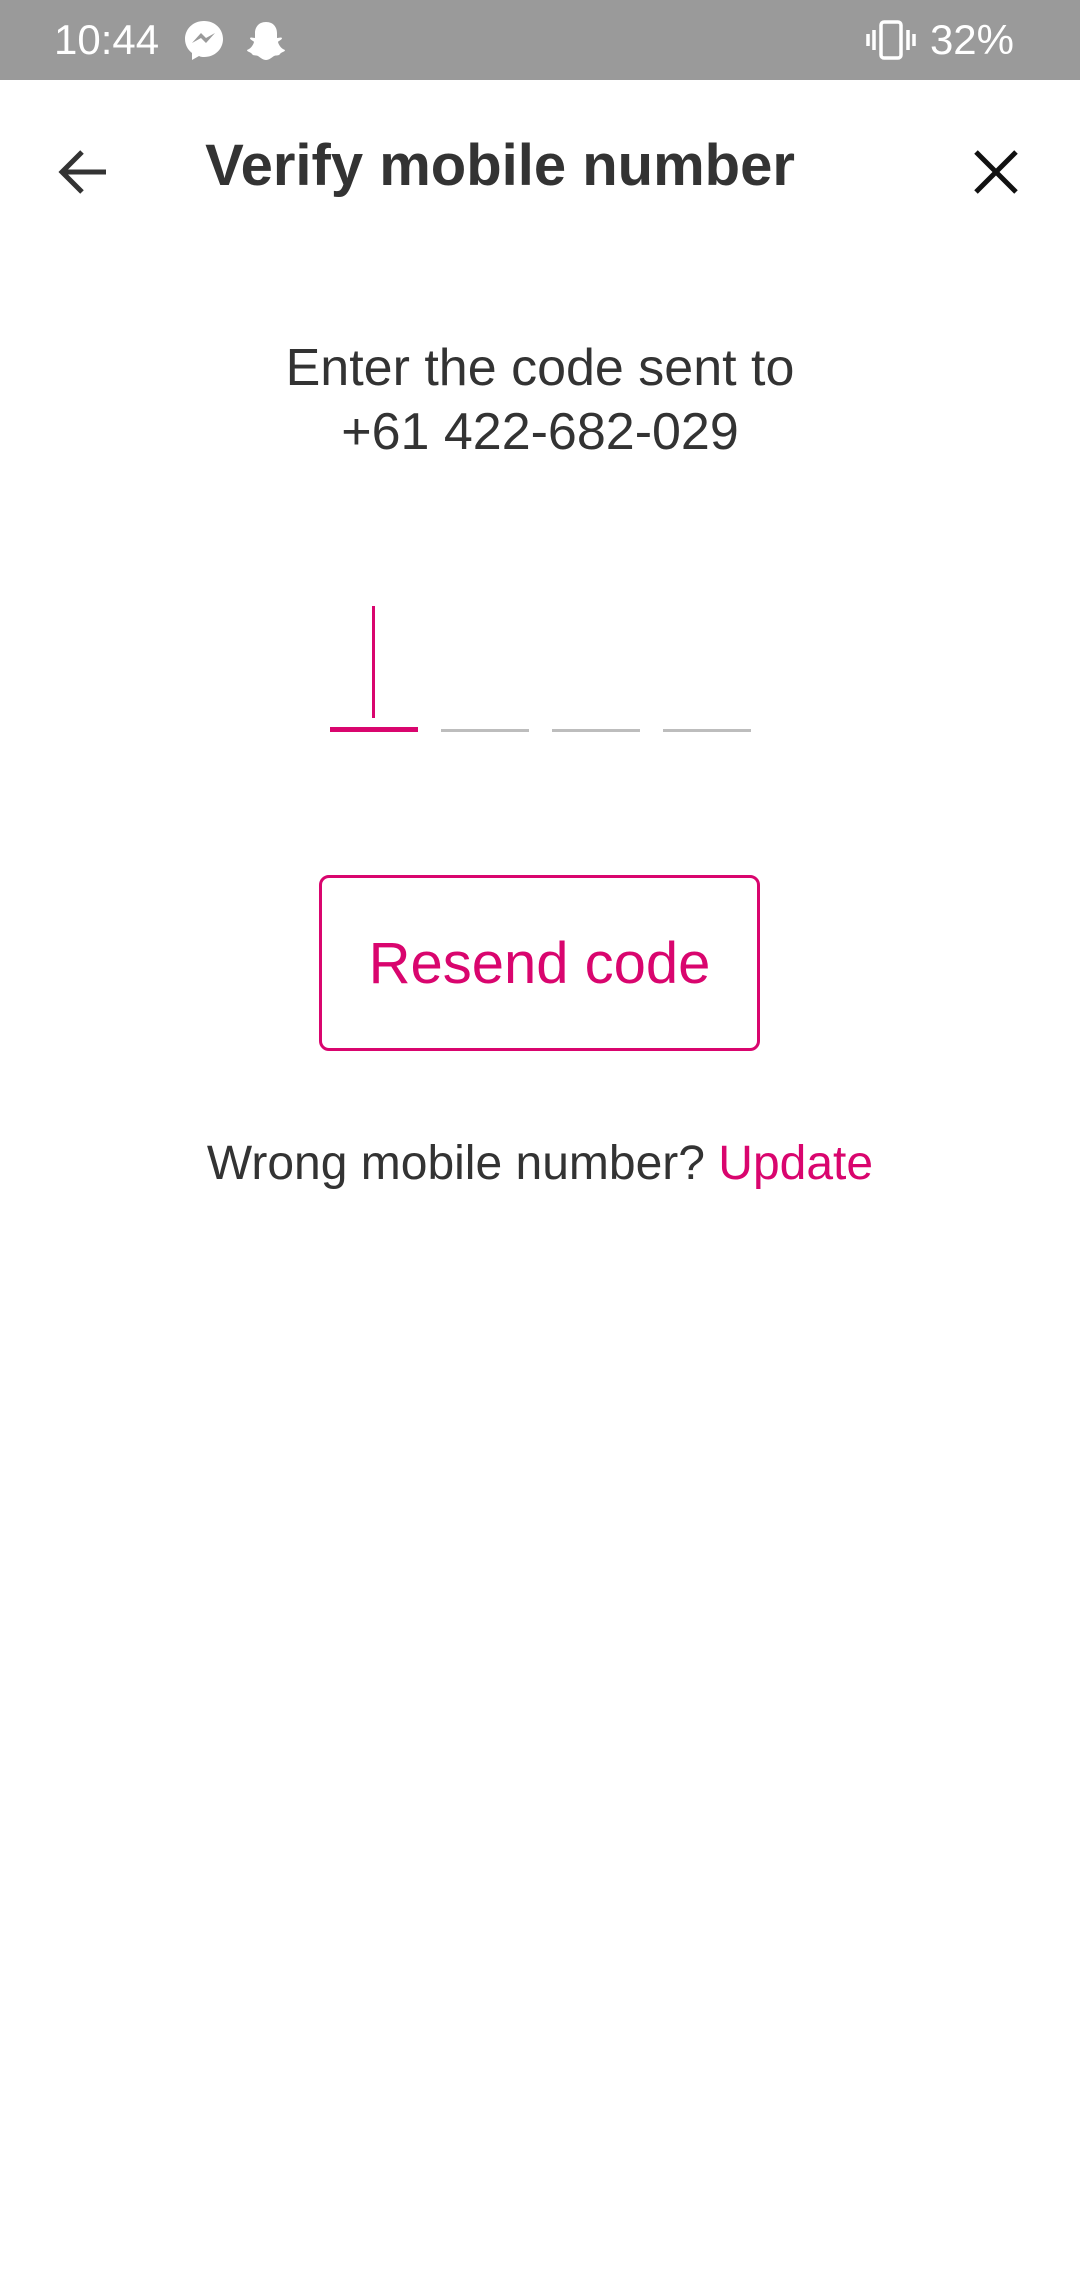 Image resolution: width=1080 pixels, height=2280 pixels. Describe the element at coordinates (266, 40) in the screenshot. I see `snapchat-icon` at that location.